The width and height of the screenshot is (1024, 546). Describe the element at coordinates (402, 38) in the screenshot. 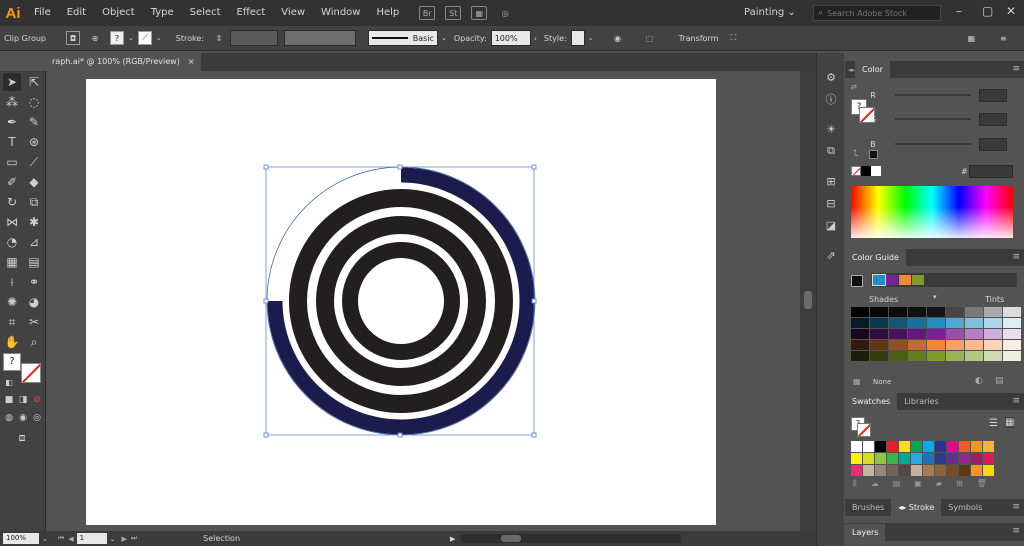

I see `brush-definition-dropdown: Basic` at that location.